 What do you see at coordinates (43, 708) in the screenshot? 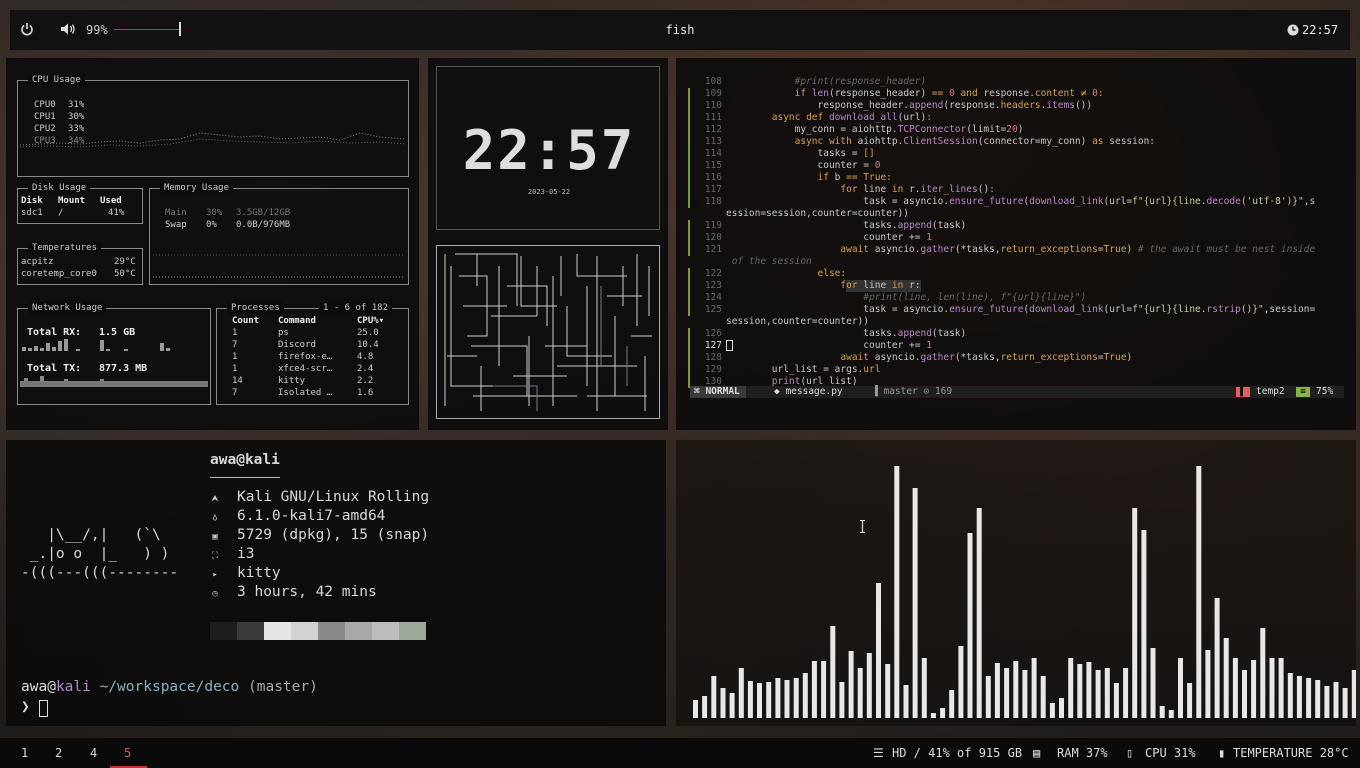
I see `terminal-cursor` at bounding box center [43, 708].